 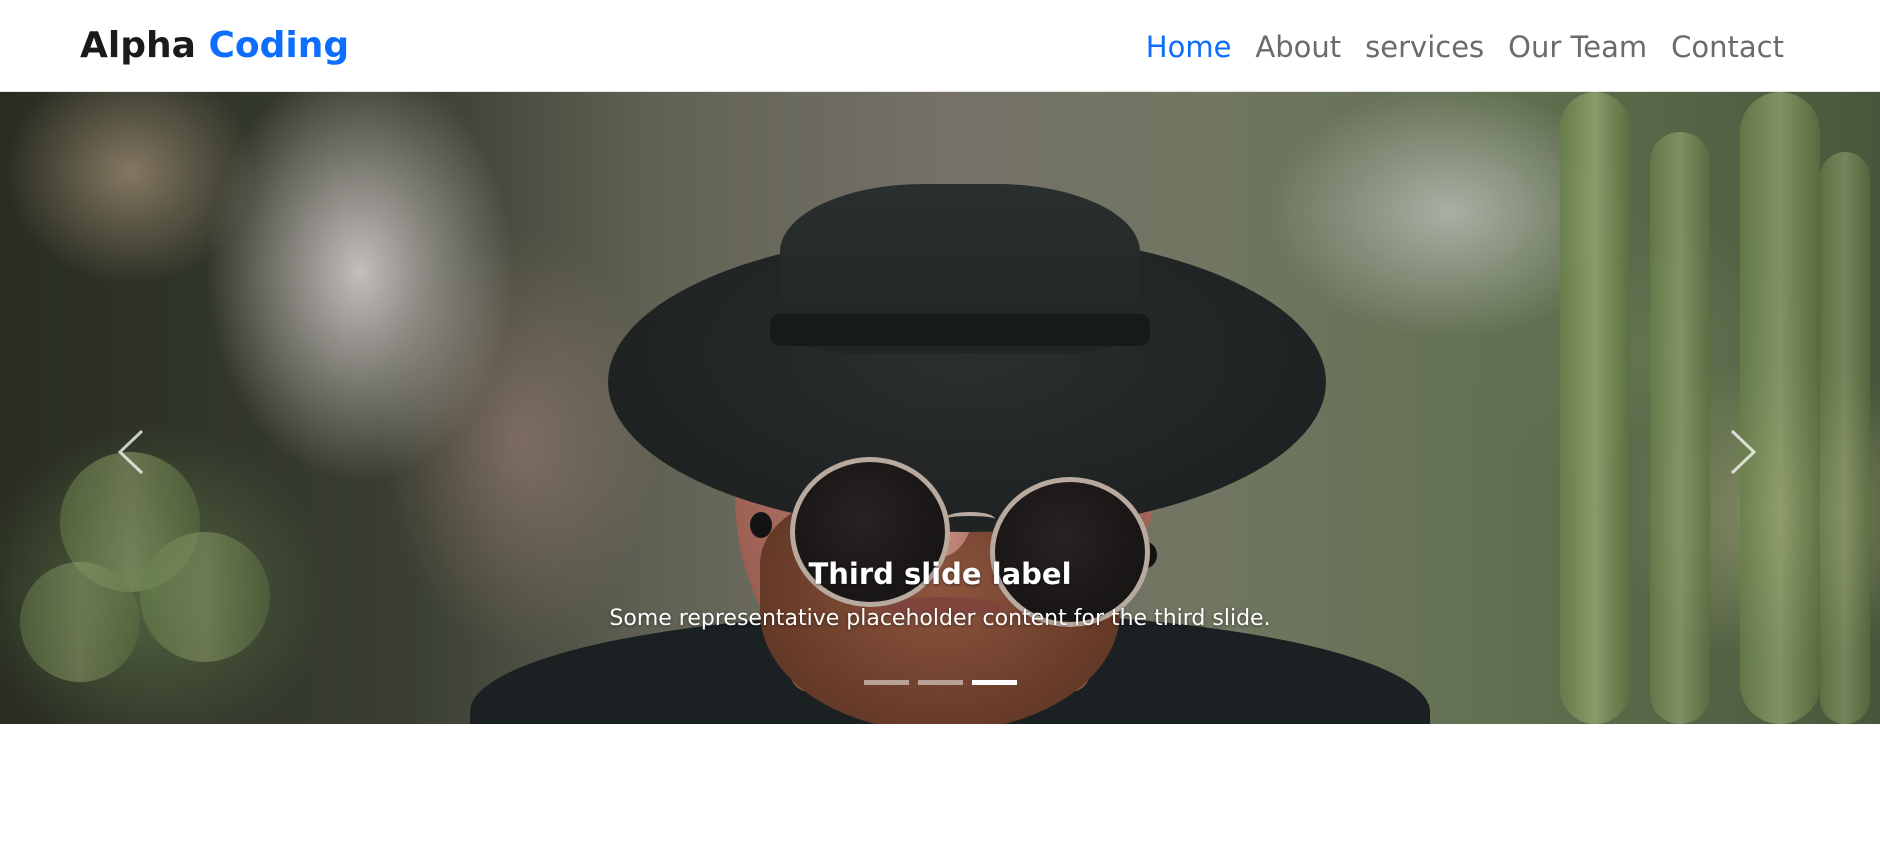 What do you see at coordinates (1189, 47) in the screenshot?
I see `nav-link-home: Home` at bounding box center [1189, 47].